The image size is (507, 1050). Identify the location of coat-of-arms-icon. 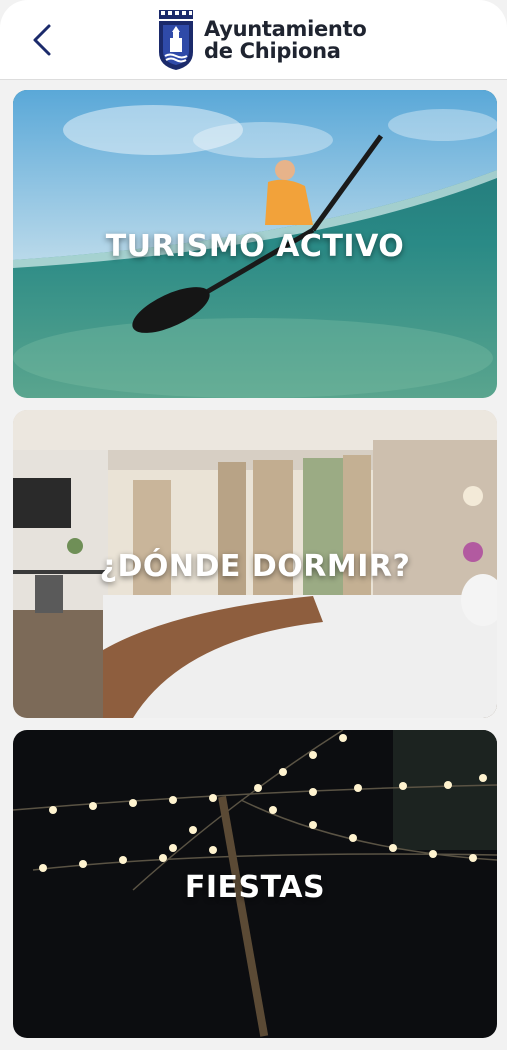
(176, 40).